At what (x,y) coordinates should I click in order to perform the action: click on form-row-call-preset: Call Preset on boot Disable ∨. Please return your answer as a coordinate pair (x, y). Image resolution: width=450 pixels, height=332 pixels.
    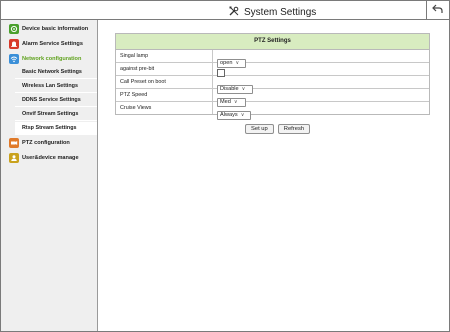
    Looking at the image, I should click on (272, 85).